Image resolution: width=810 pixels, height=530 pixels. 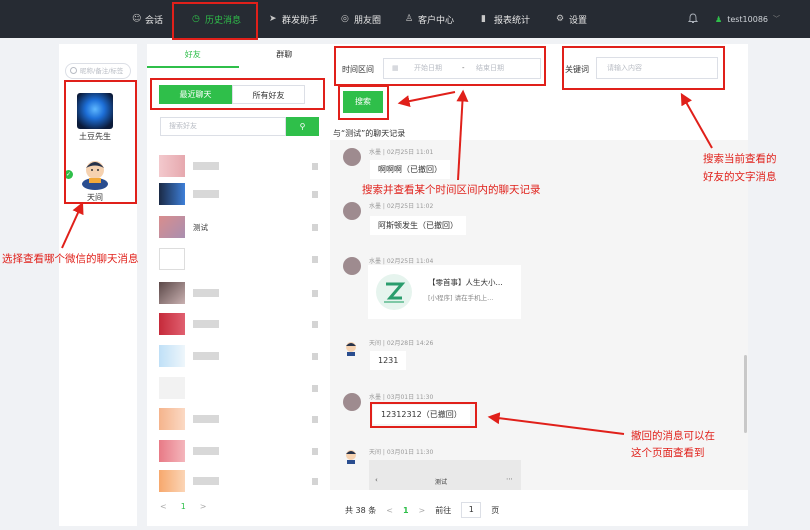 I want to click on user-avatar-icon: ♟, so click(x=719, y=19).